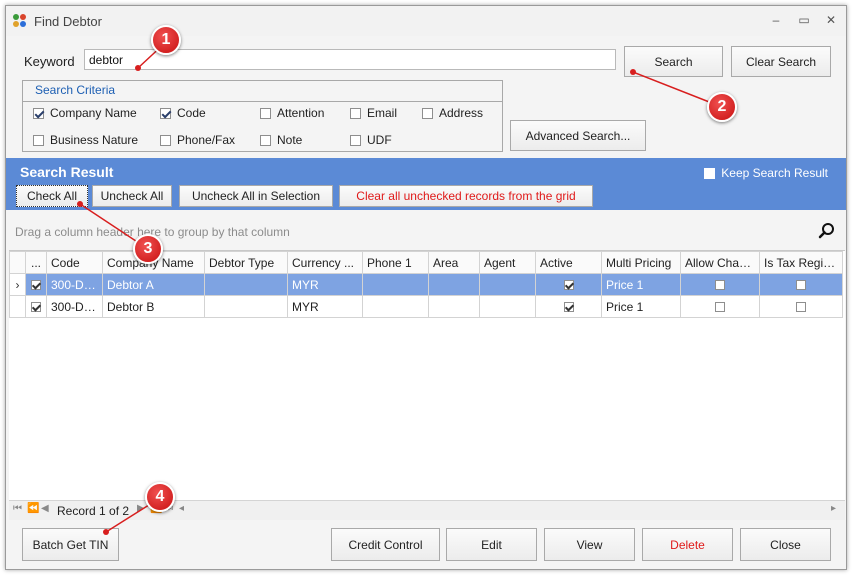  What do you see at coordinates (148, 249) in the screenshot?
I see `callout-marker-3: 3` at bounding box center [148, 249].